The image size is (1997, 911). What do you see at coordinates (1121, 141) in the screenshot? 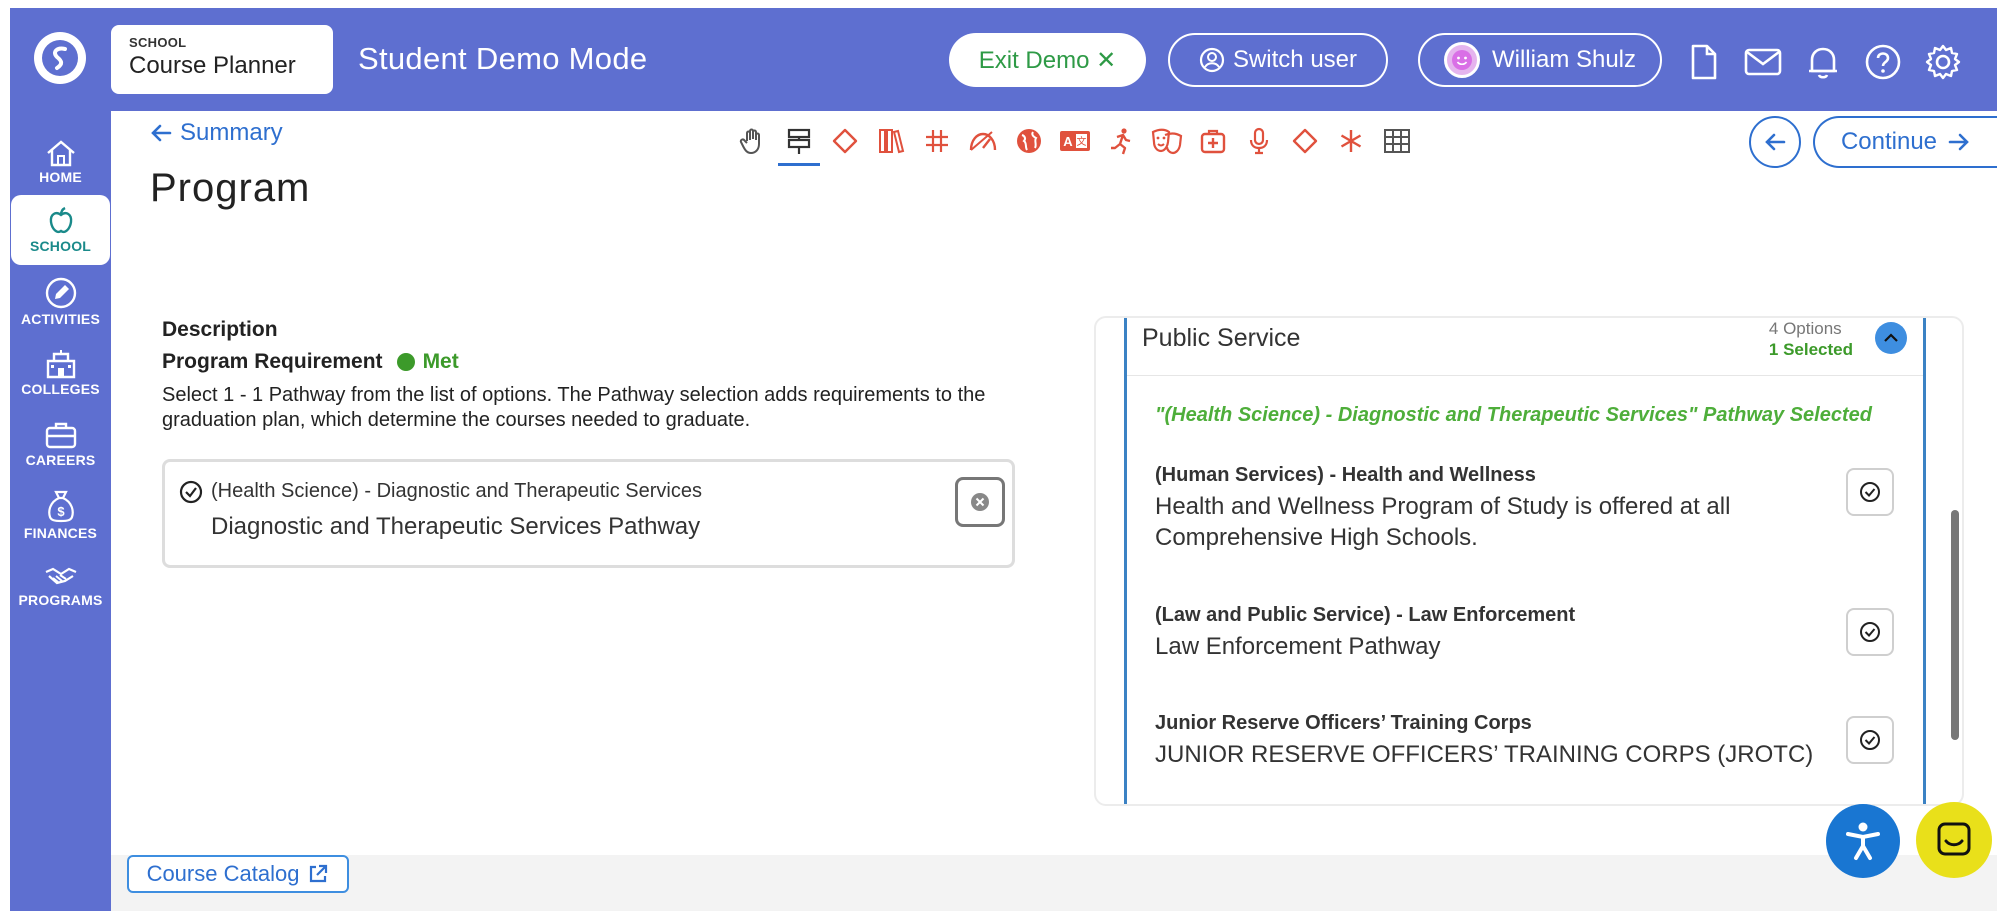
I see `runner-icon` at bounding box center [1121, 141].